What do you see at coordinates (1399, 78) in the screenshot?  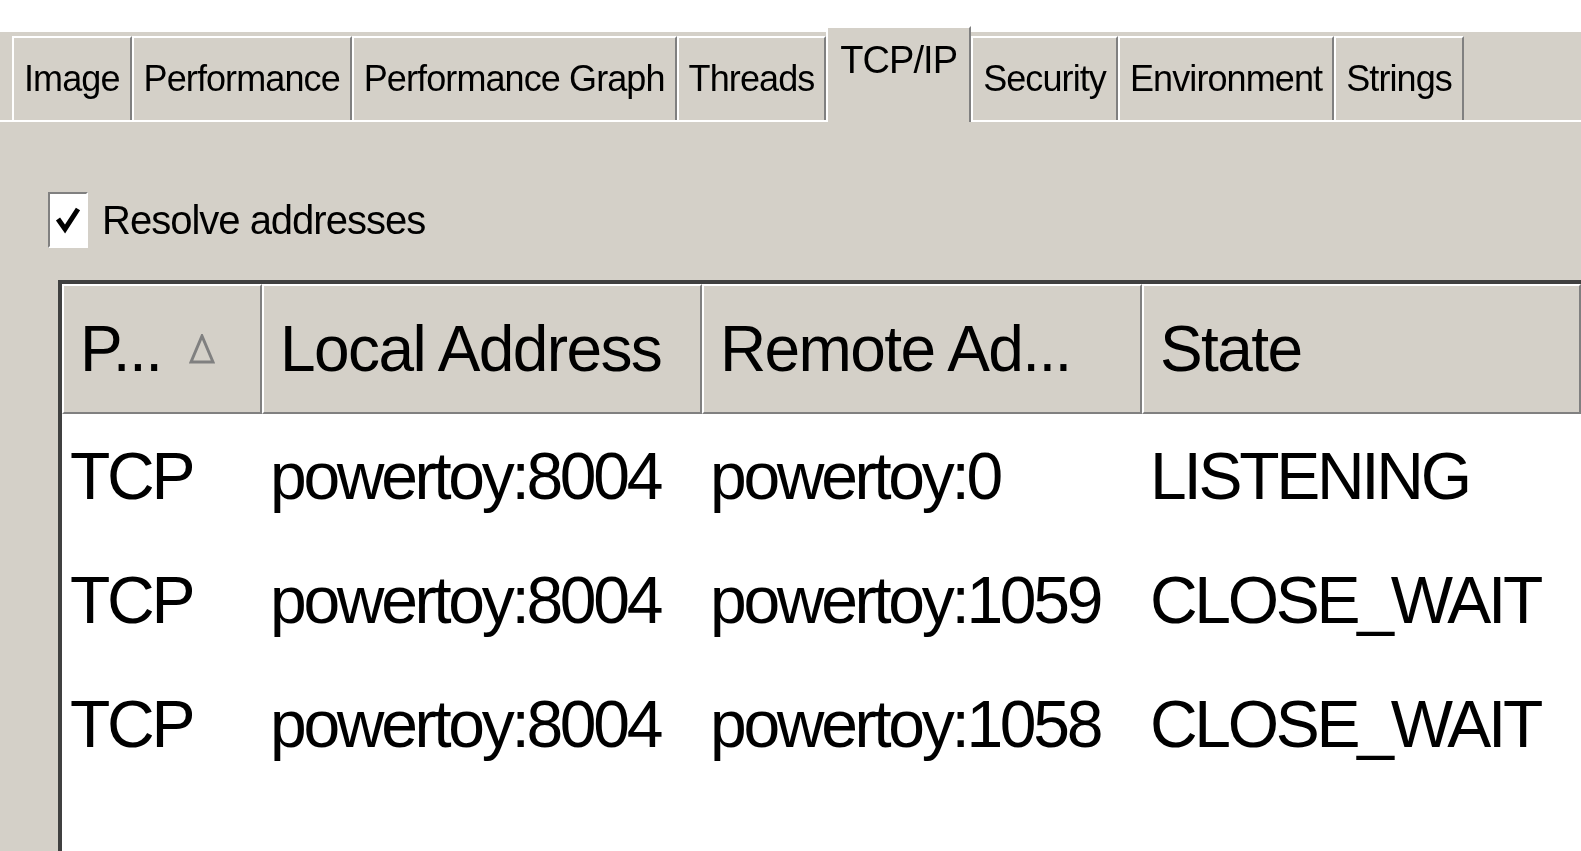 I see `tab: Strings` at bounding box center [1399, 78].